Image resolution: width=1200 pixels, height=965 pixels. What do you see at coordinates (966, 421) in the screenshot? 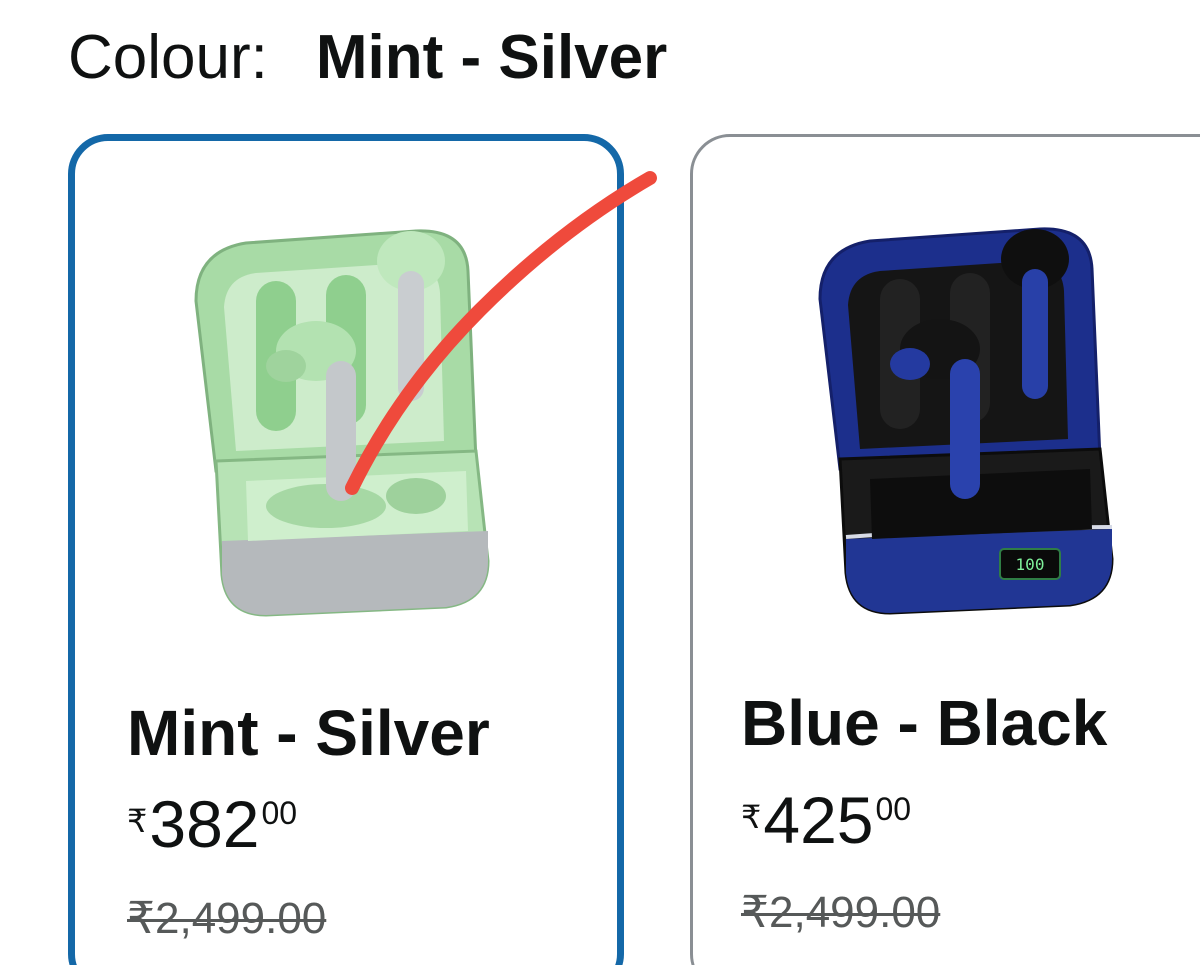
I see `blue-black-earbuds-case-image: 100` at bounding box center [966, 421].